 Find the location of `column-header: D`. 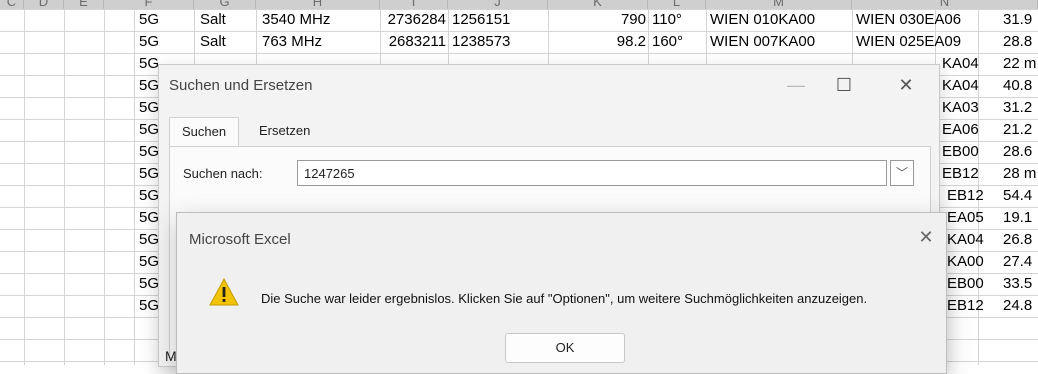

column-header: D is located at coordinates (44, 4).